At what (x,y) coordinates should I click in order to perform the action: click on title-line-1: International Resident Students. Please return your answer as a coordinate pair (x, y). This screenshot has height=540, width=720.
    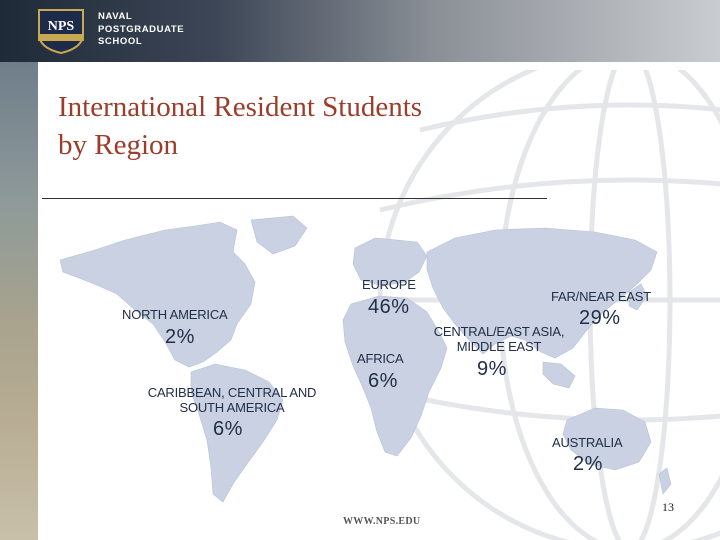
    Looking at the image, I should click on (240, 107).